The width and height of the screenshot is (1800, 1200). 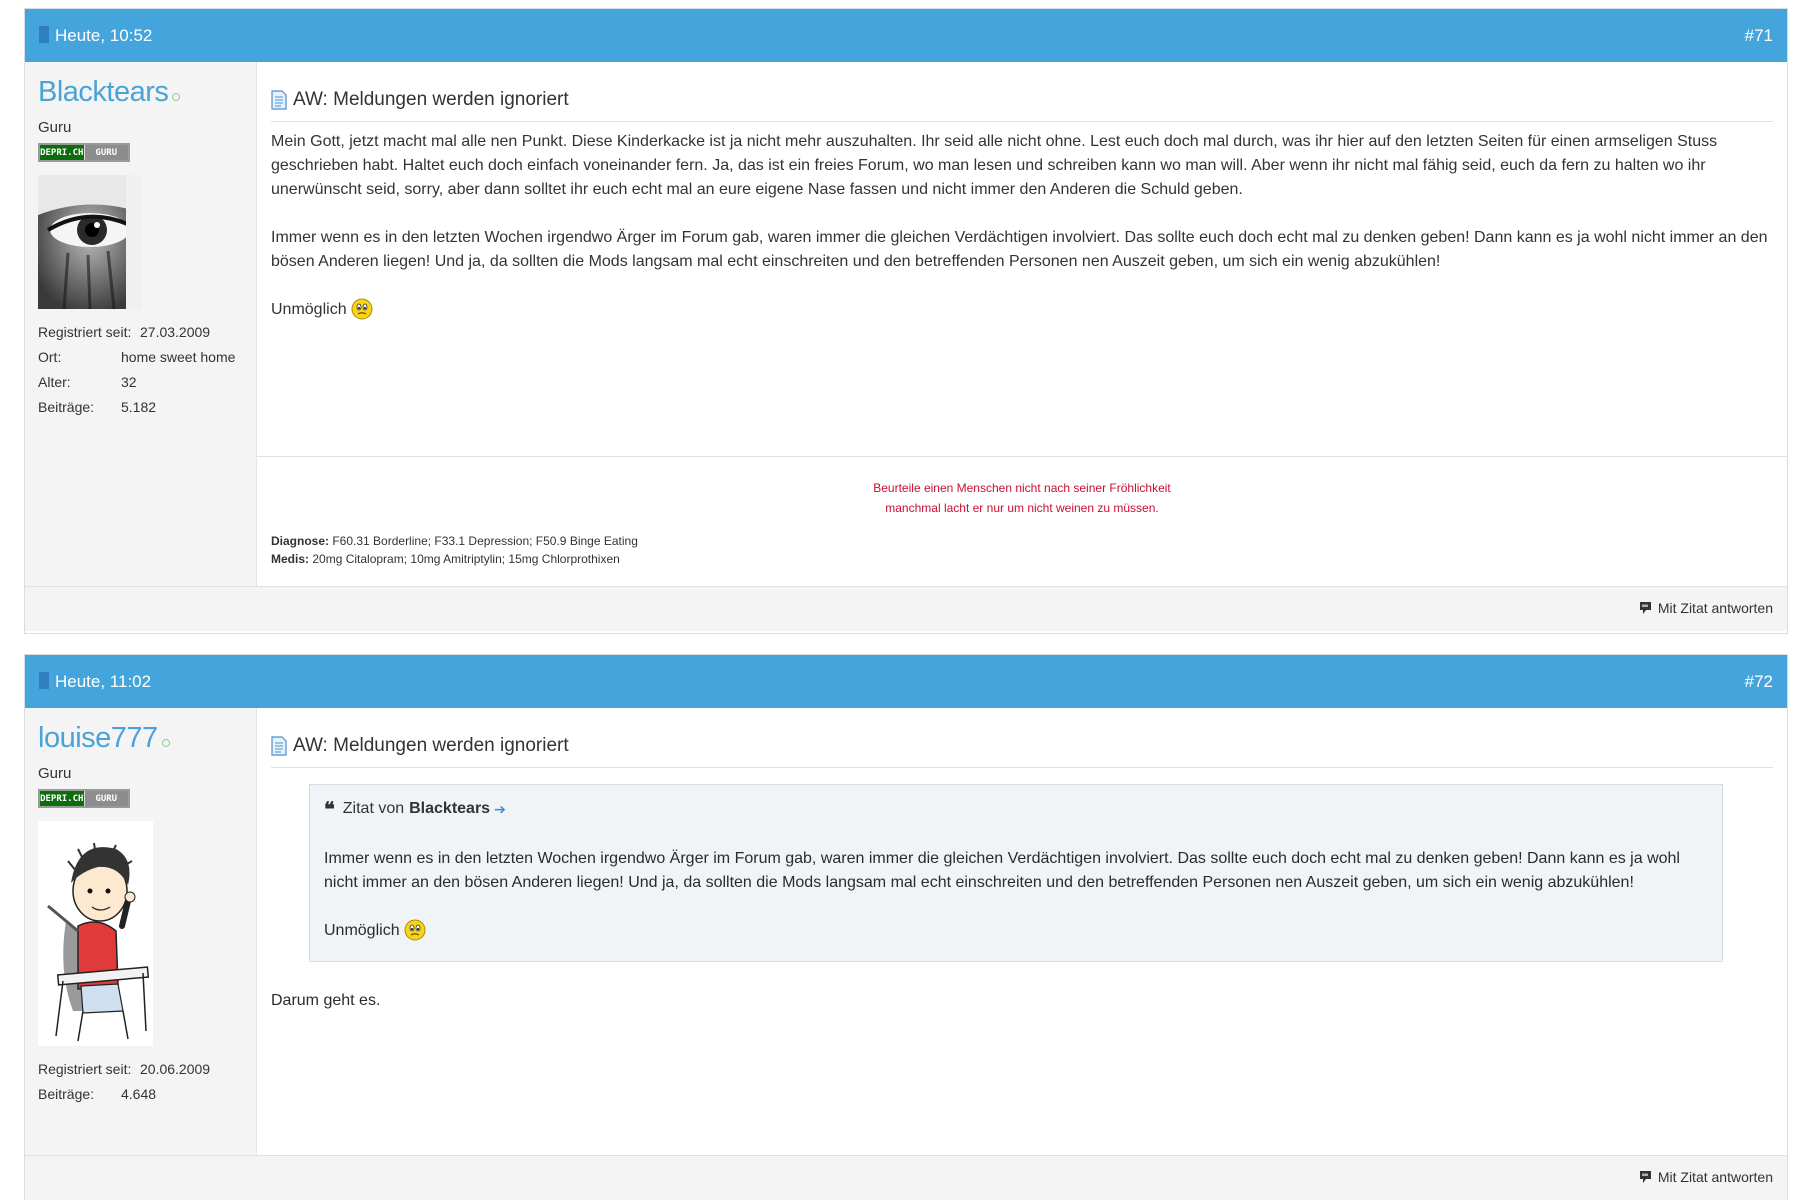 I want to click on stat-value: 4.648, so click(x=139, y=1093).